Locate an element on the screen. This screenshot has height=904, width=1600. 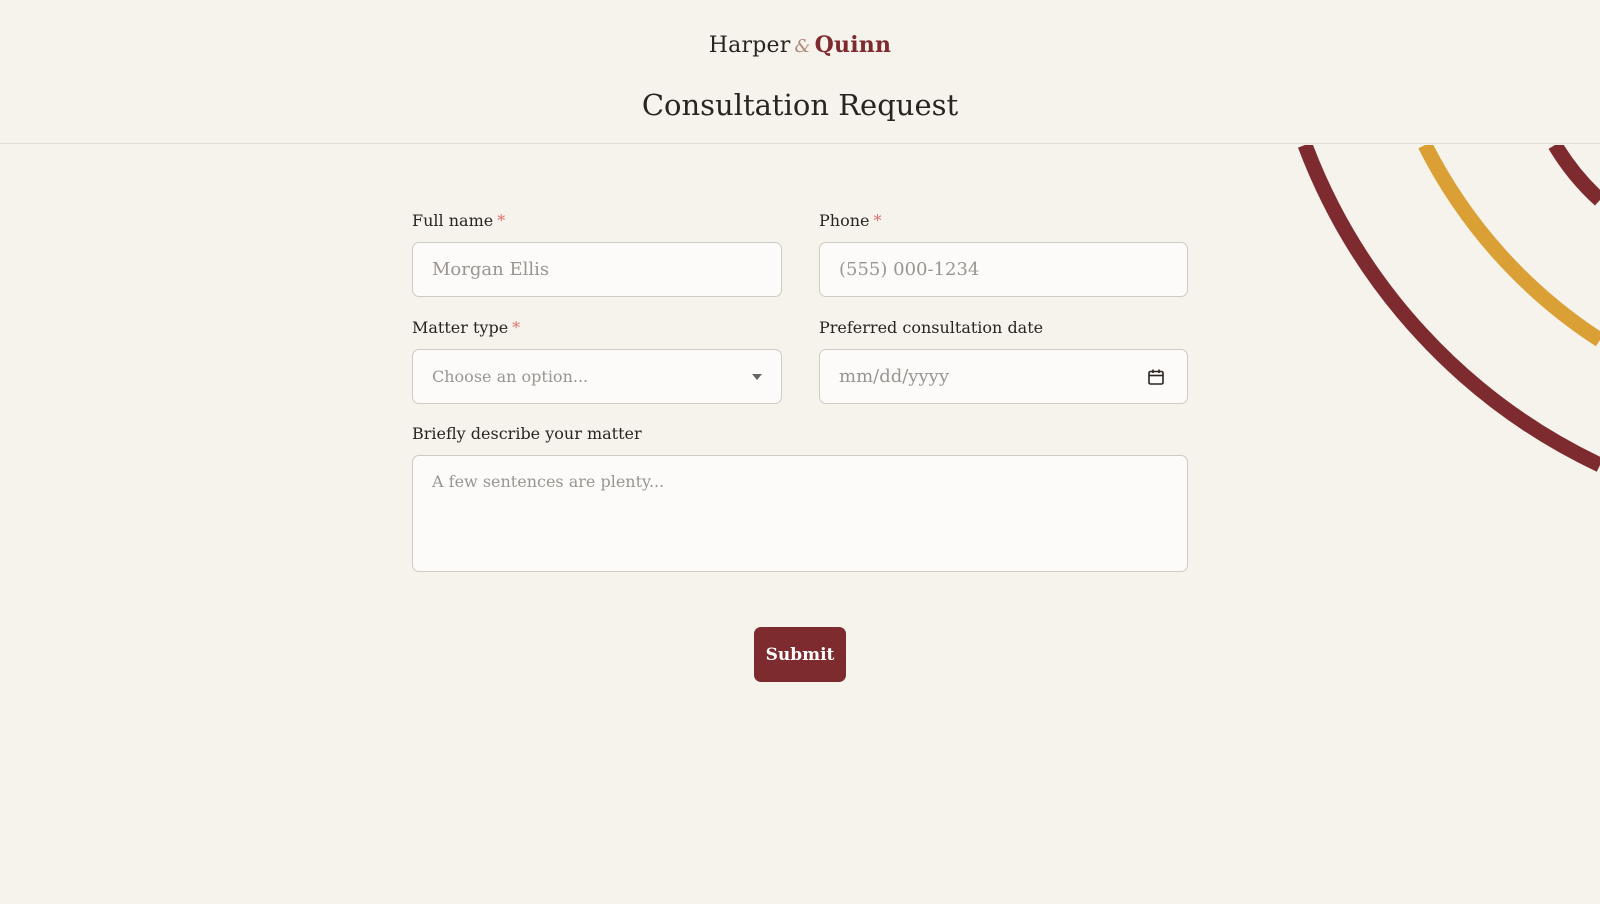
submit-button: Submit is located at coordinates (800, 654).